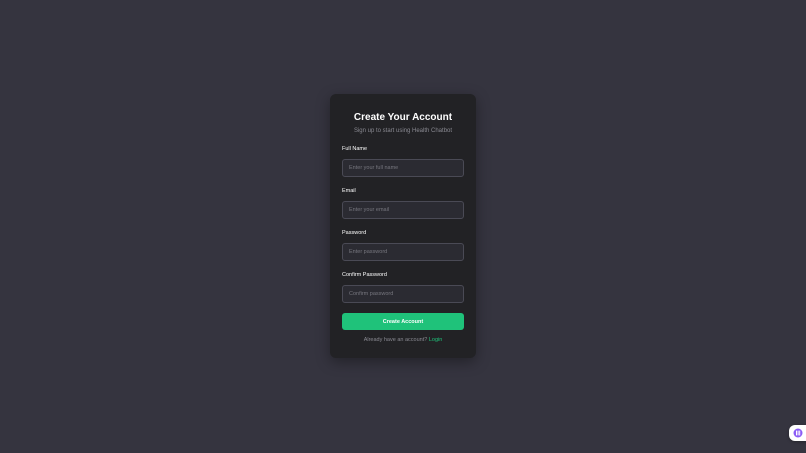  I want to click on create-account-button: Create Account, so click(403, 321).